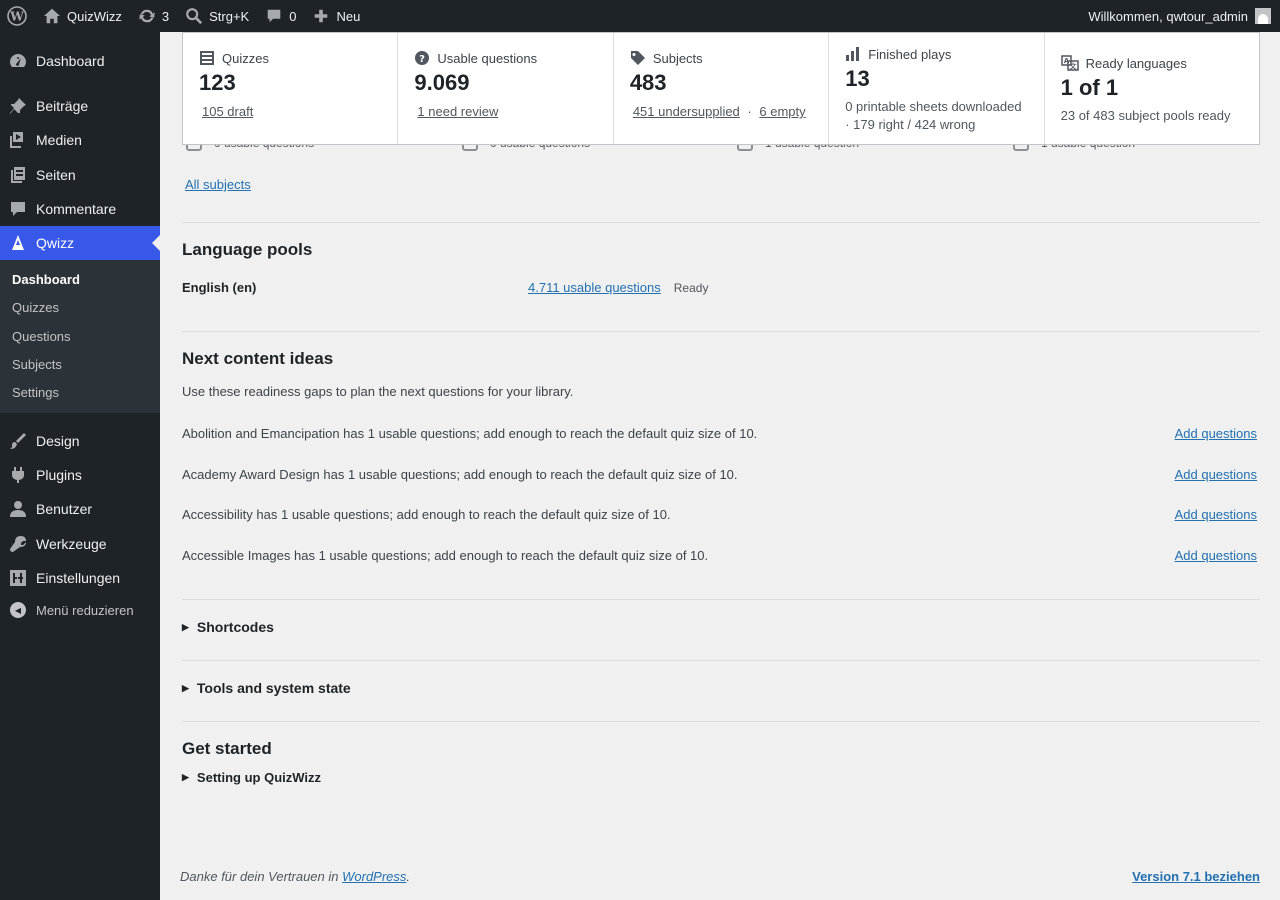 The image size is (1280, 900). I want to click on sidebar-item-dashboard: Dashboard, so click(80, 61).